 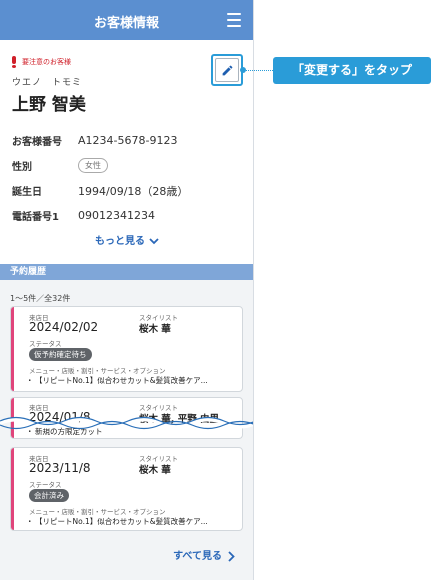 I want to click on caution-alert: 要注意のお客様, so click(x=41, y=62).